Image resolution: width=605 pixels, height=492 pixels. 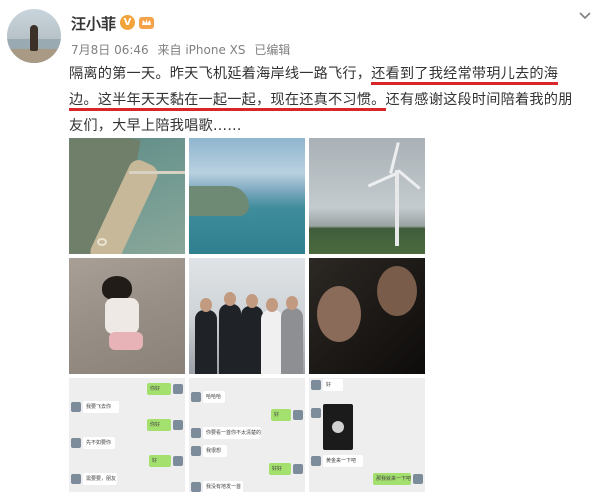 What do you see at coordinates (479, 100) in the screenshot?
I see `text-segment: 还有感谢这段时间陪着我的朋` at bounding box center [479, 100].